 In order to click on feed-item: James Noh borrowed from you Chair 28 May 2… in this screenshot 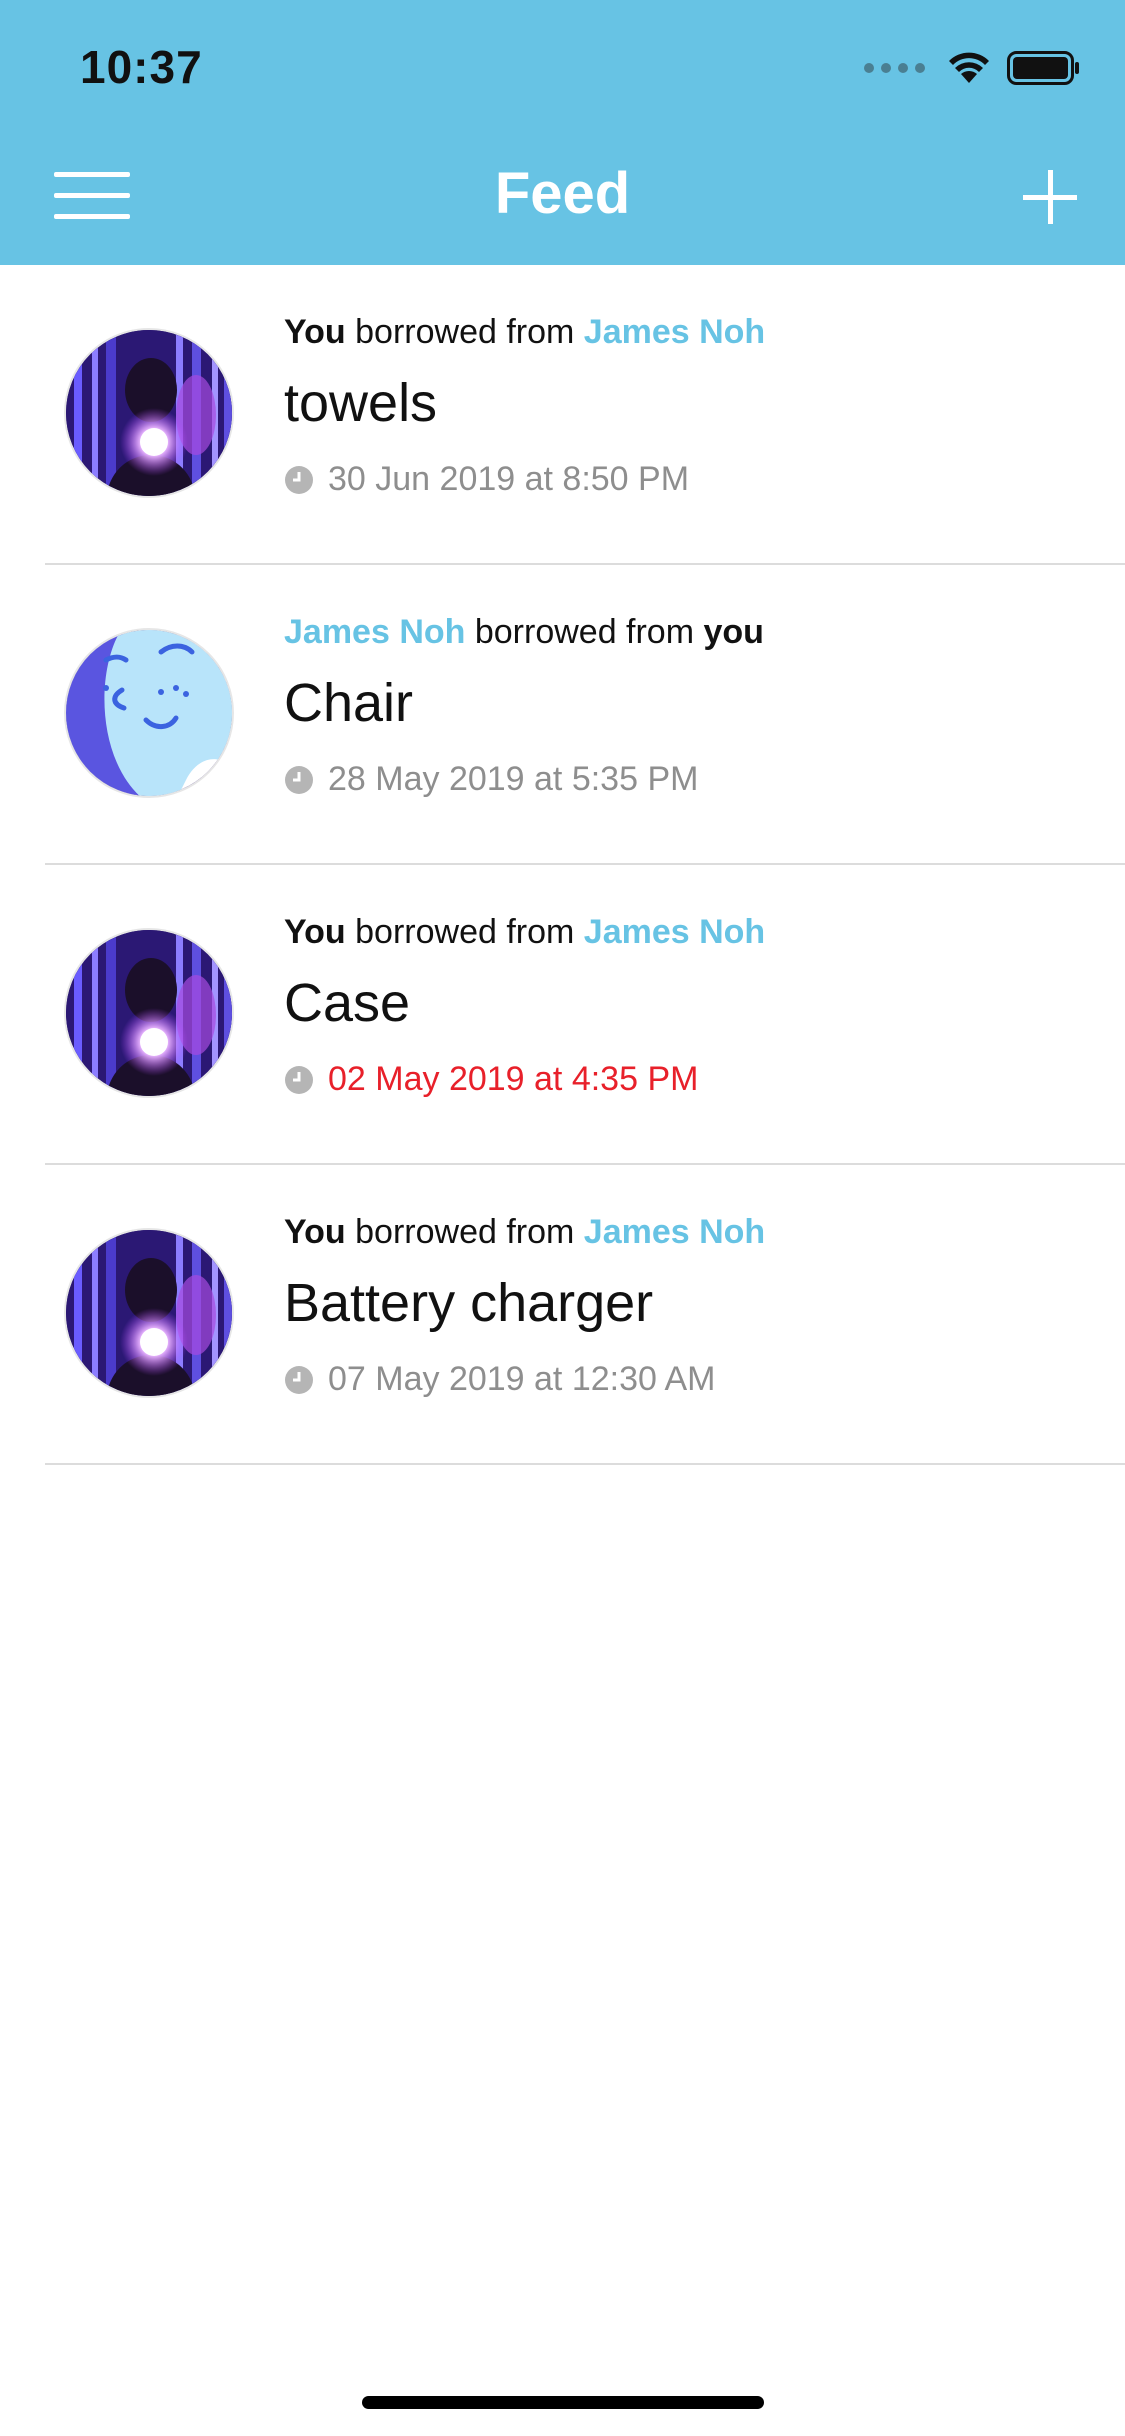, I will do `click(585, 715)`.